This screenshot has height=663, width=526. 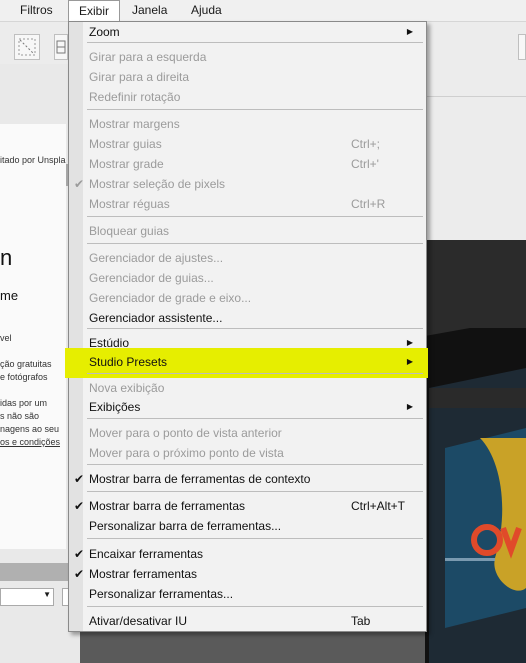 What do you see at coordinates (247, 343) in the screenshot?
I see `menu-item-estudio: Estúdio ▶` at bounding box center [247, 343].